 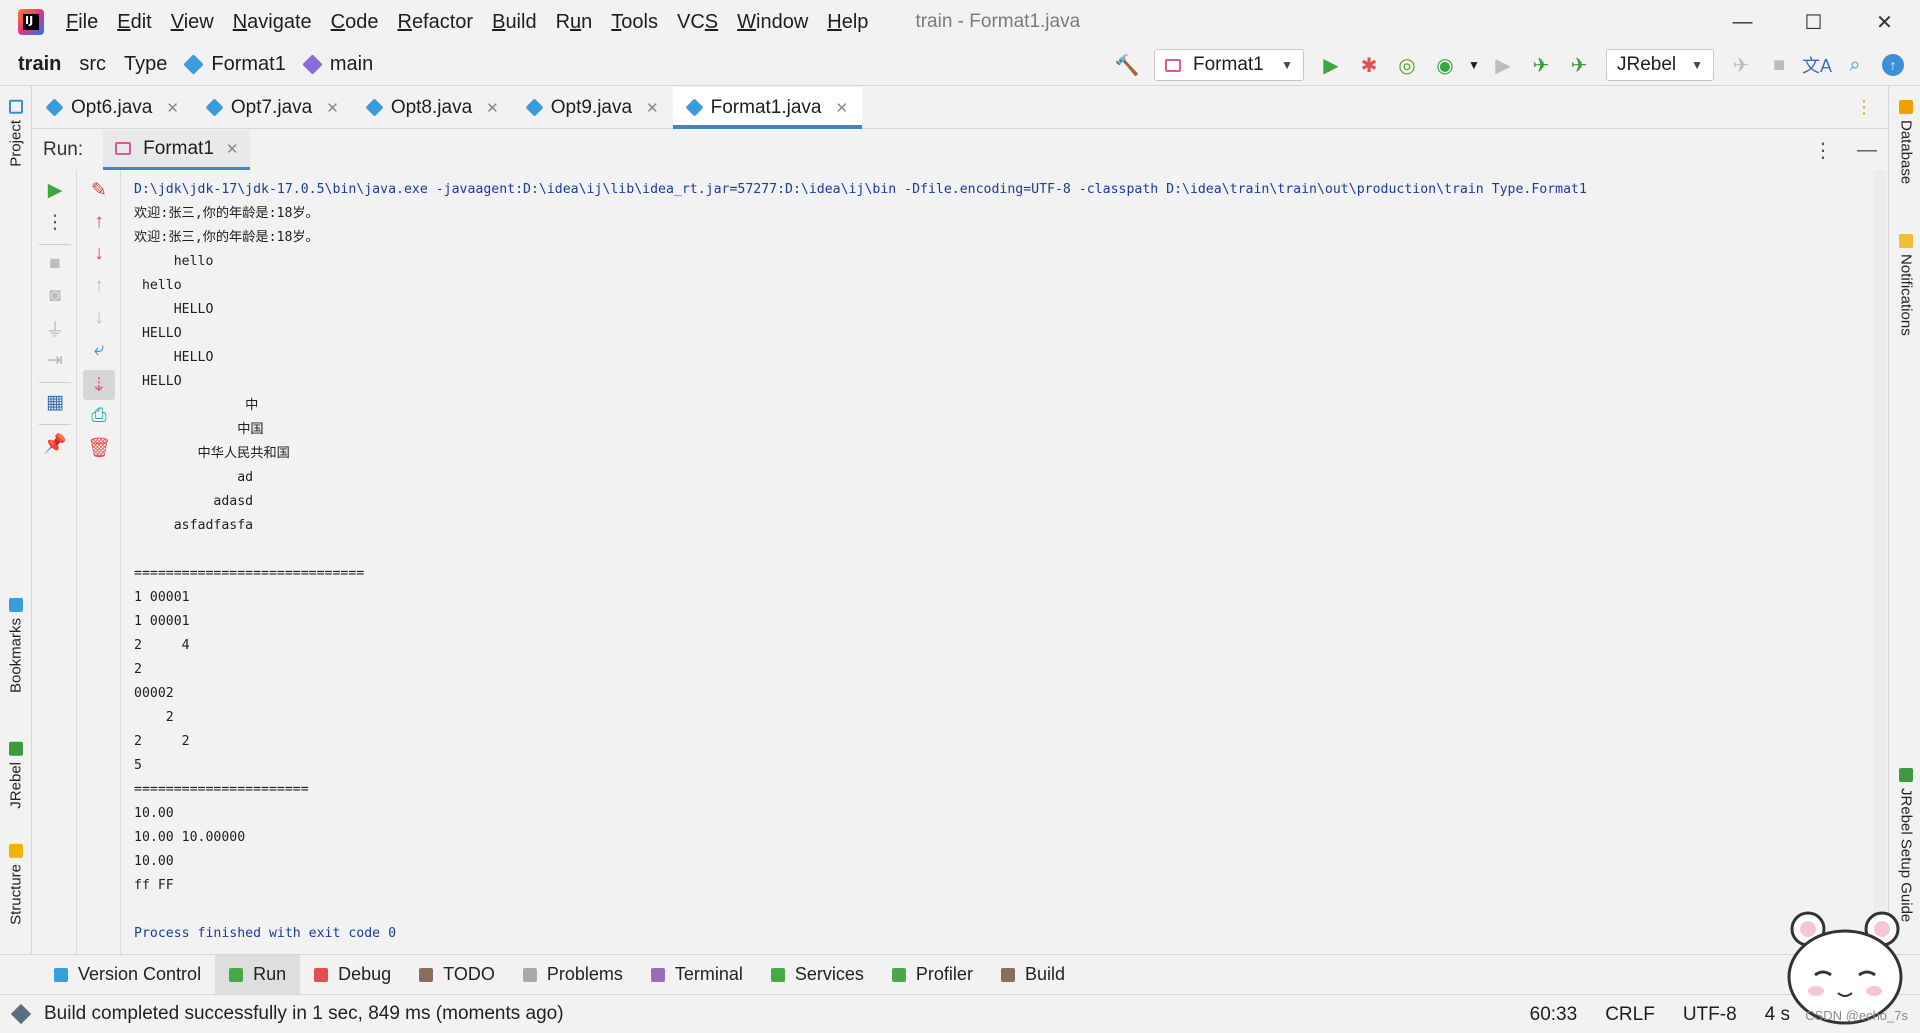 I want to click on menu-item: Refactor, so click(x=435, y=22).